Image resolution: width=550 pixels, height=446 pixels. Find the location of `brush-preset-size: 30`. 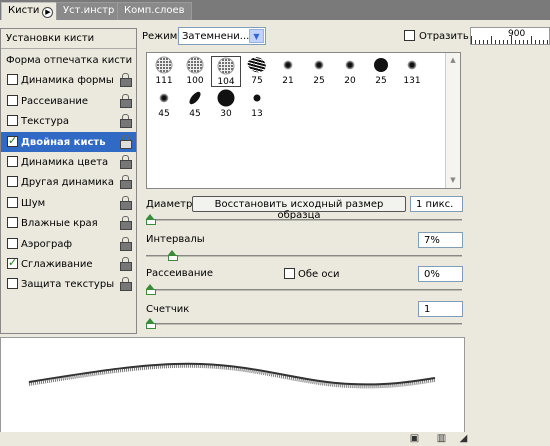

brush-preset-size: 30 is located at coordinates (226, 114).